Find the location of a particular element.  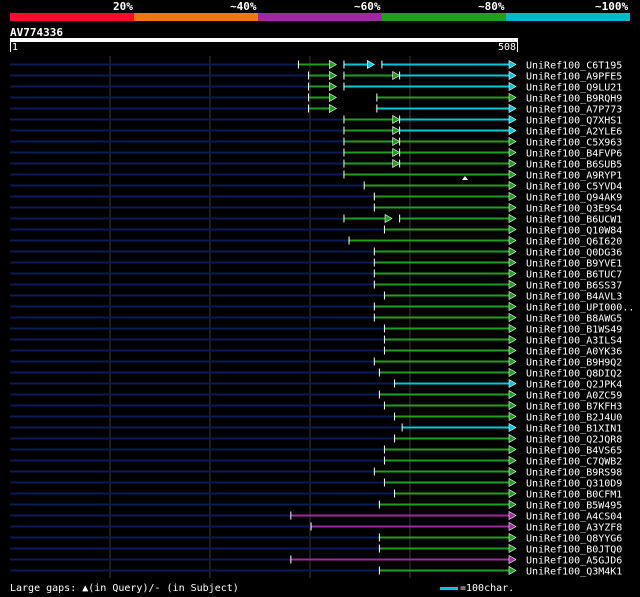

hit-label: UniRef100_B6SUB5 is located at coordinates (574, 165).